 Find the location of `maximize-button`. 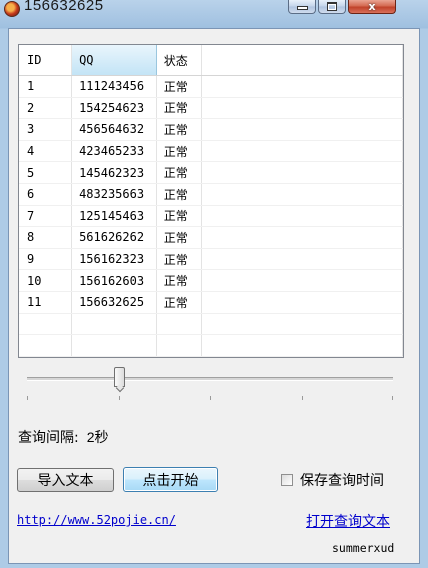

maximize-button is located at coordinates (332, 7).